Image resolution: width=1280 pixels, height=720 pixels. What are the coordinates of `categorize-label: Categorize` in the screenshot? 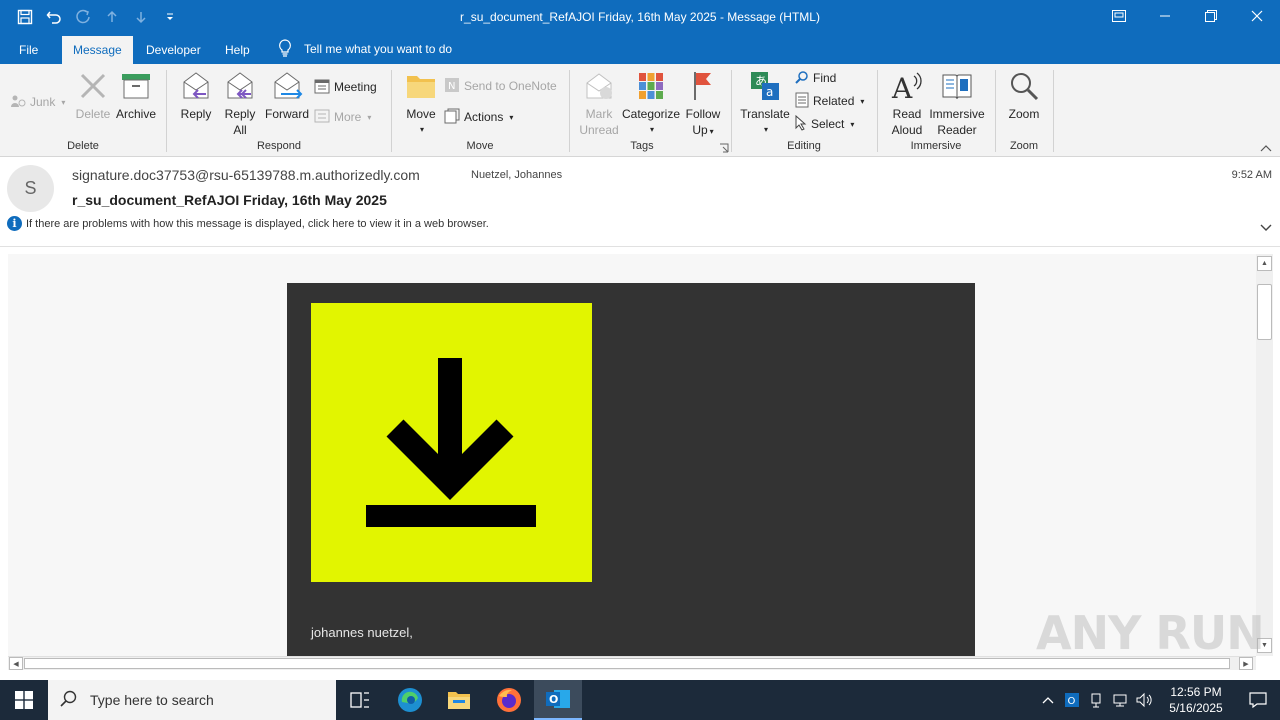 It's located at (651, 114).